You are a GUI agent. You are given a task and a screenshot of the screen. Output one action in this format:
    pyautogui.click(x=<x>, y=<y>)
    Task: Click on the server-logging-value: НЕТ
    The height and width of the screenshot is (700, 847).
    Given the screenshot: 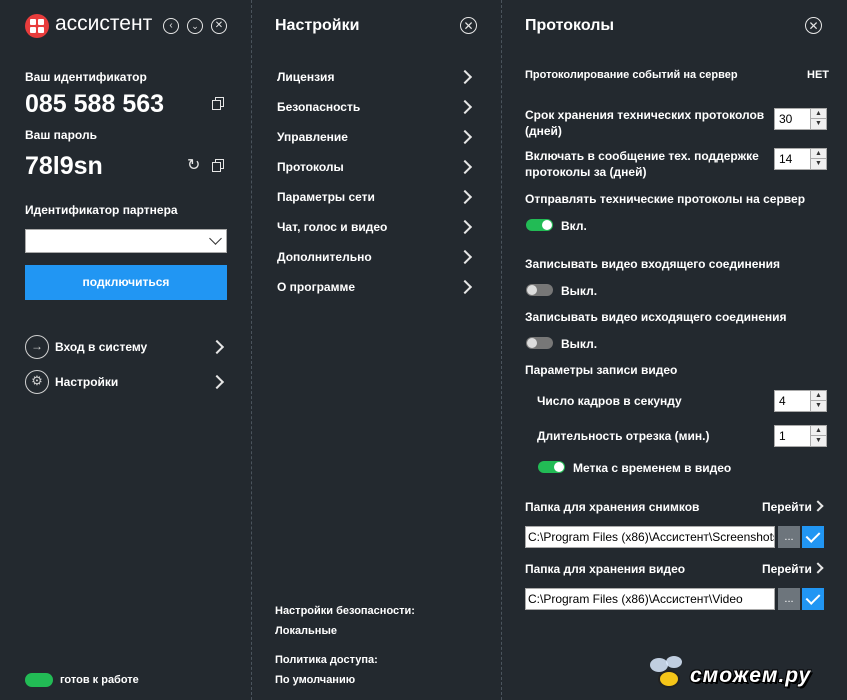 What is the action you would take?
    pyautogui.click(x=818, y=75)
    